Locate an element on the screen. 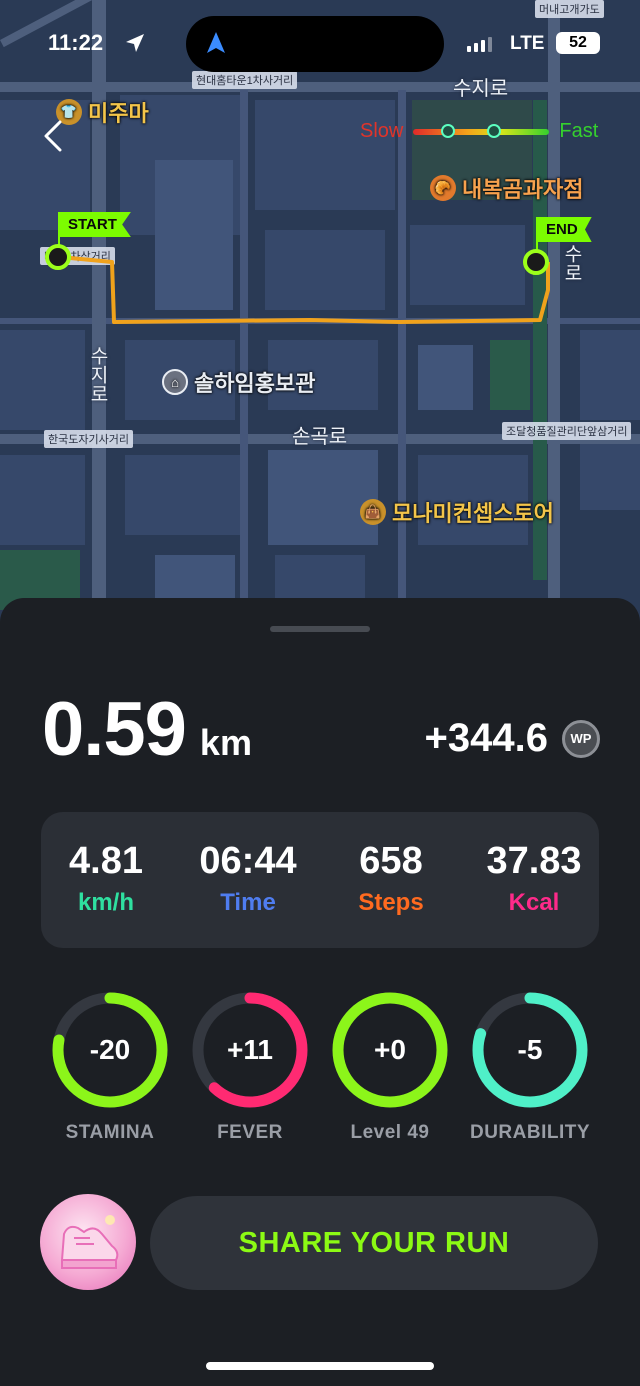  ring-value: +11 is located at coordinates (250, 1049).